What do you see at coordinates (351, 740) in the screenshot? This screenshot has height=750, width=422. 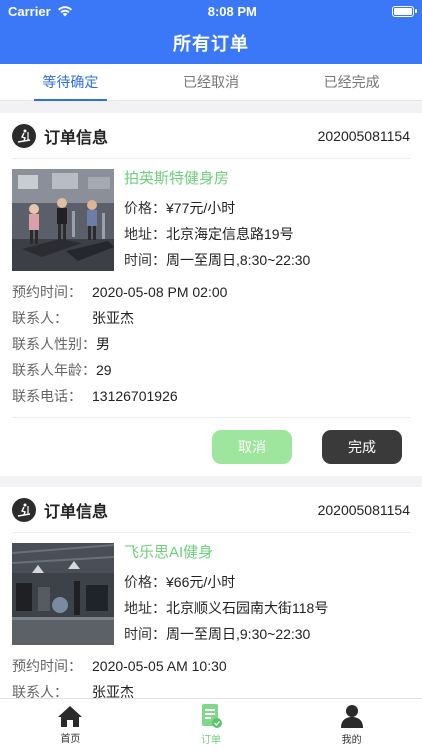 I see `tabbar-profile-label: 我的` at bounding box center [351, 740].